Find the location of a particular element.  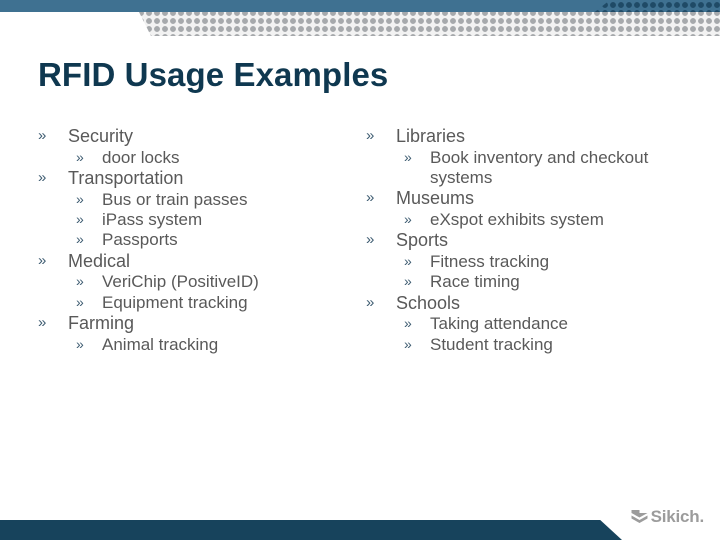

bullet-item-level1: » Museums» eXspot exhibits system is located at coordinates (531, 209).